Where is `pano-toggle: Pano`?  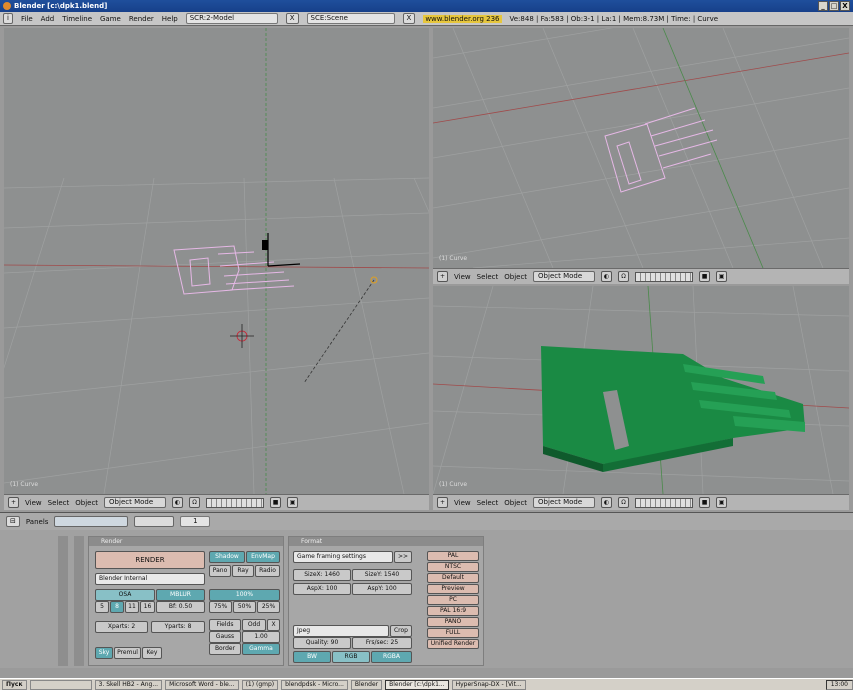
pano-toggle: Pano is located at coordinates (220, 571).